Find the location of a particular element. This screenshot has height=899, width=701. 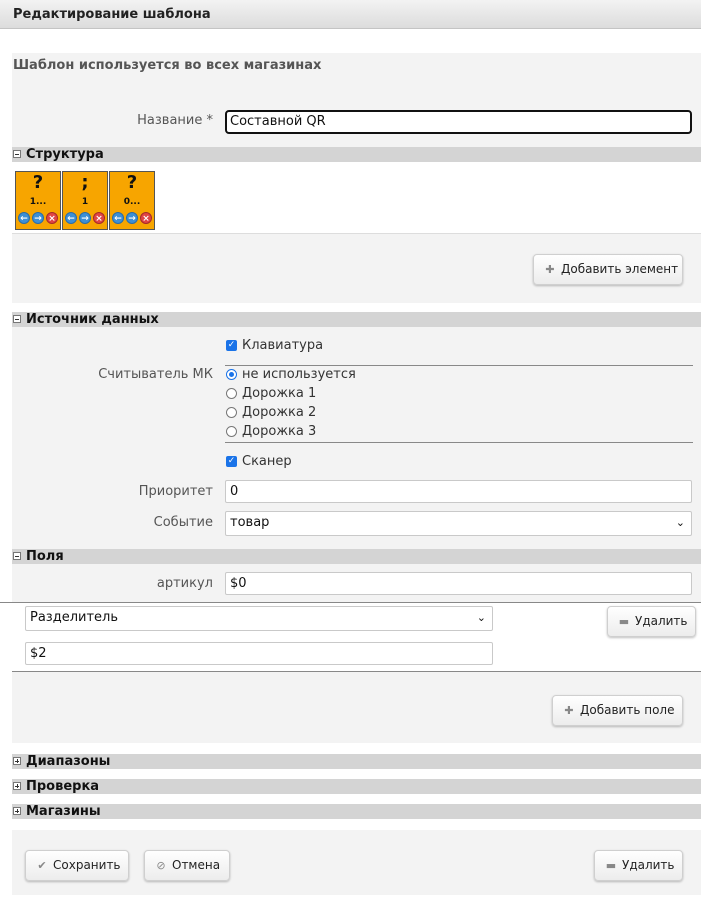

scanner-checkbox: ✓ is located at coordinates (231, 461).